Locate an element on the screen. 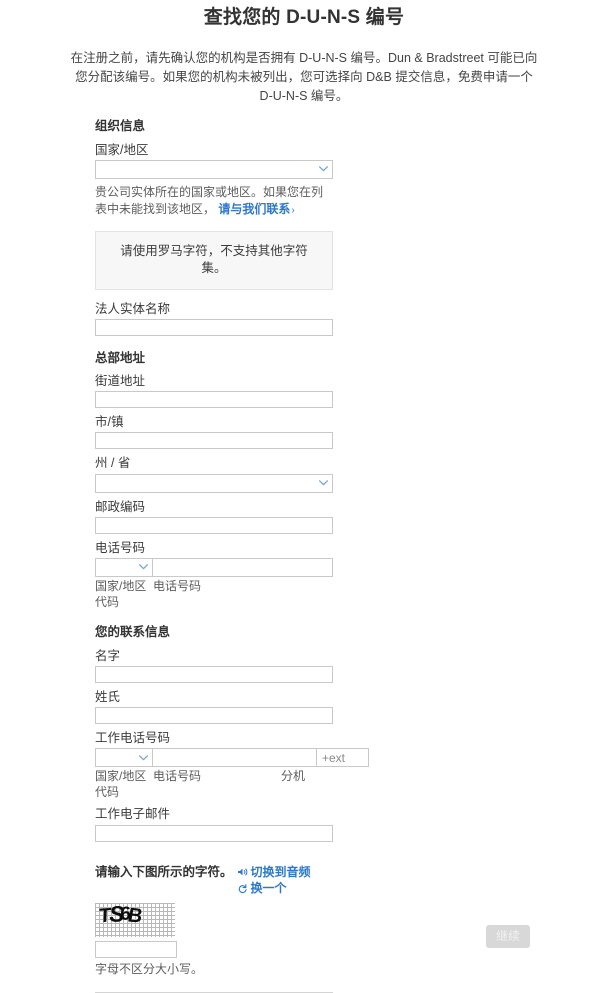  work-phone-input-group is located at coordinates (232, 758).